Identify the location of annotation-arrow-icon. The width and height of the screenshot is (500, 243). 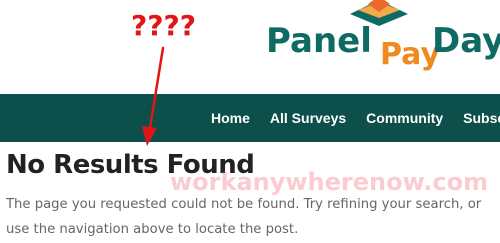
(153, 96).